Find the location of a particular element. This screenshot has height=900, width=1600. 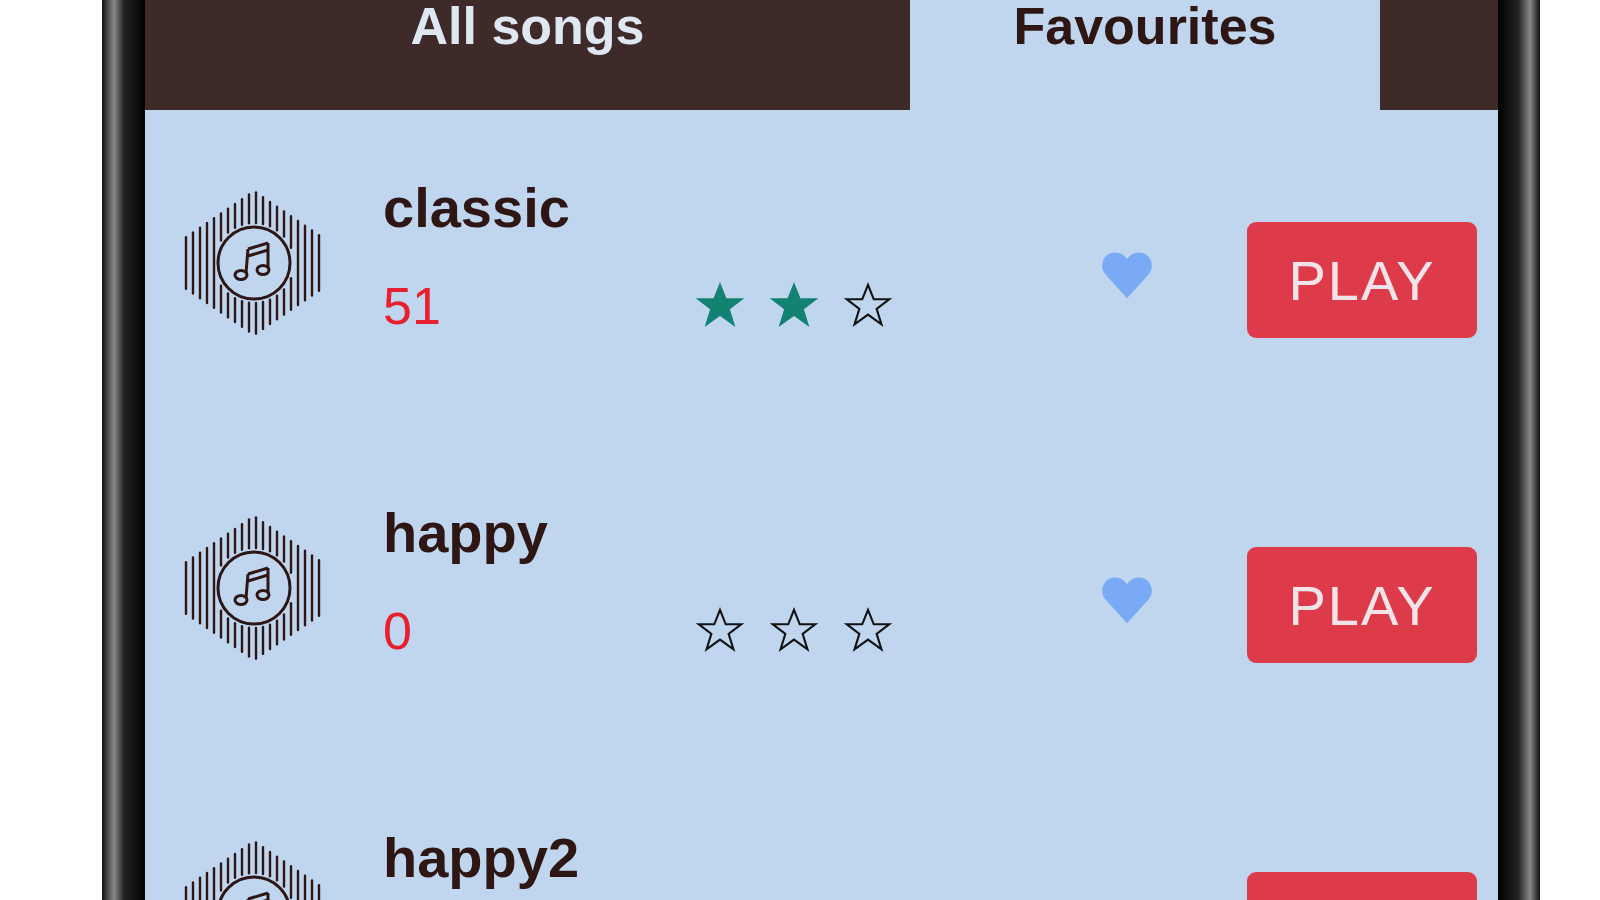

song-title: classic is located at coordinates (476, 208).